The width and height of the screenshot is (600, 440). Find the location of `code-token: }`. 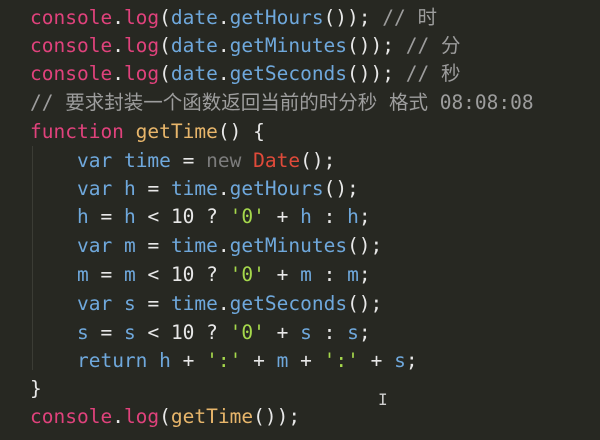

code-token: } is located at coordinates (36, 388).